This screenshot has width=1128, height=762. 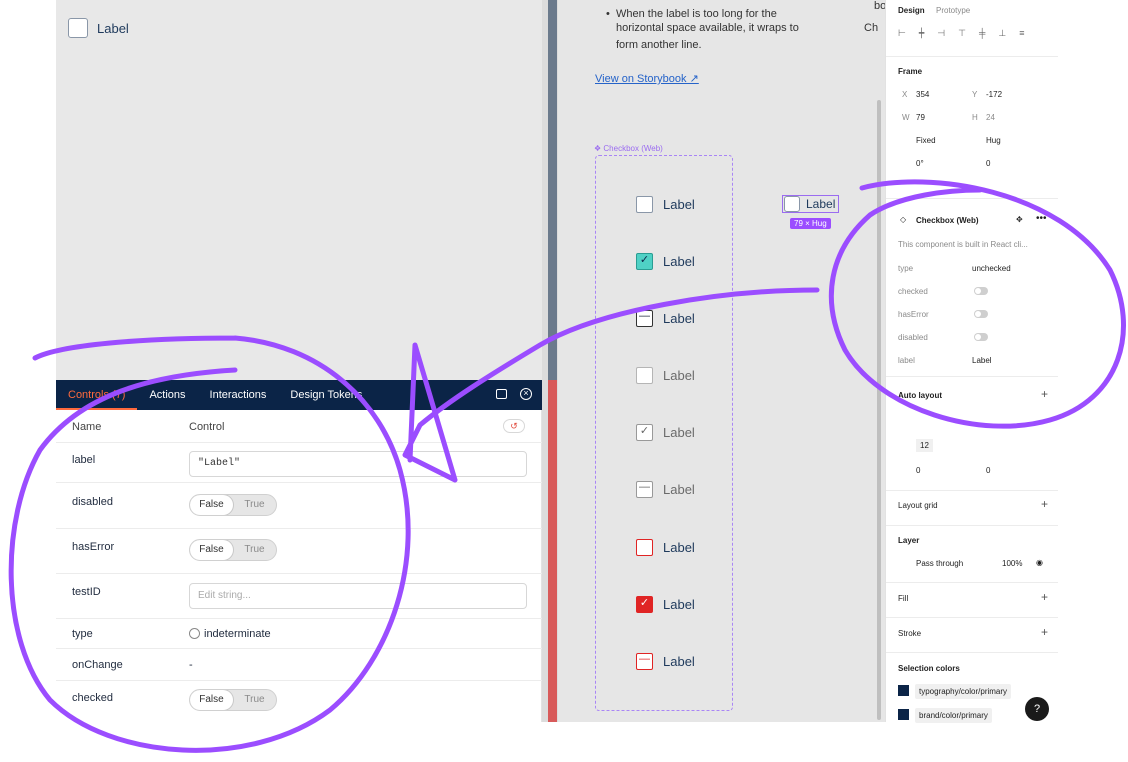 I want to click on auto-layout-section: Auto layout + 12 0 0, so click(x=972, y=433).